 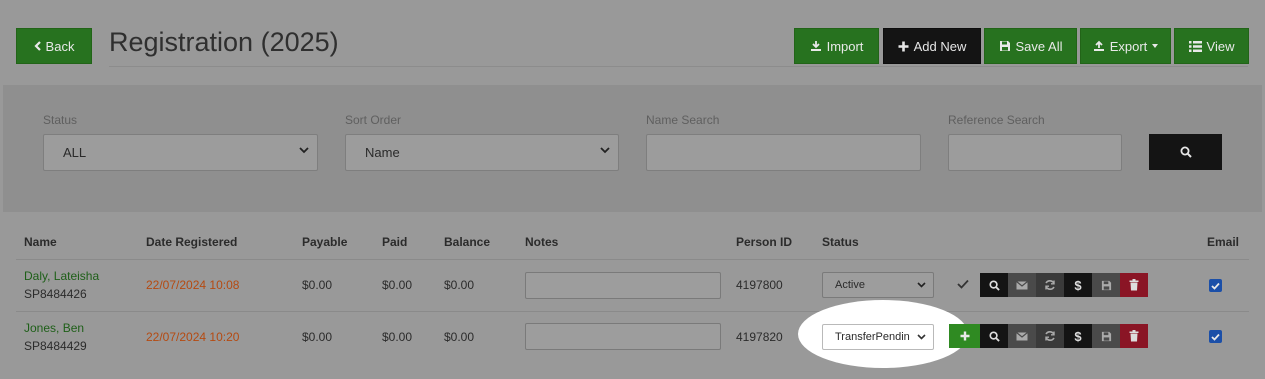 What do you see at coordinates (482, 152) in the screenshot?
I see `sort-order-select: Name` at bounding box center [482, 152].